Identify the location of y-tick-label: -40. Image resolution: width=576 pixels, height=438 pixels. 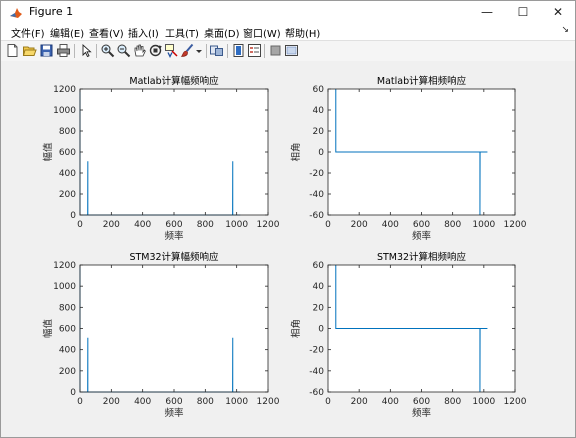
(316, 372).